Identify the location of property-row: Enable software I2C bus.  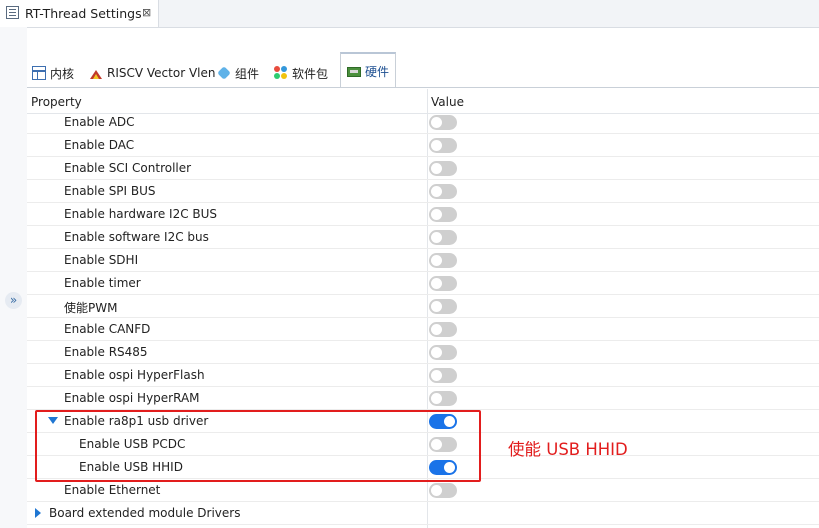
(423, 237).